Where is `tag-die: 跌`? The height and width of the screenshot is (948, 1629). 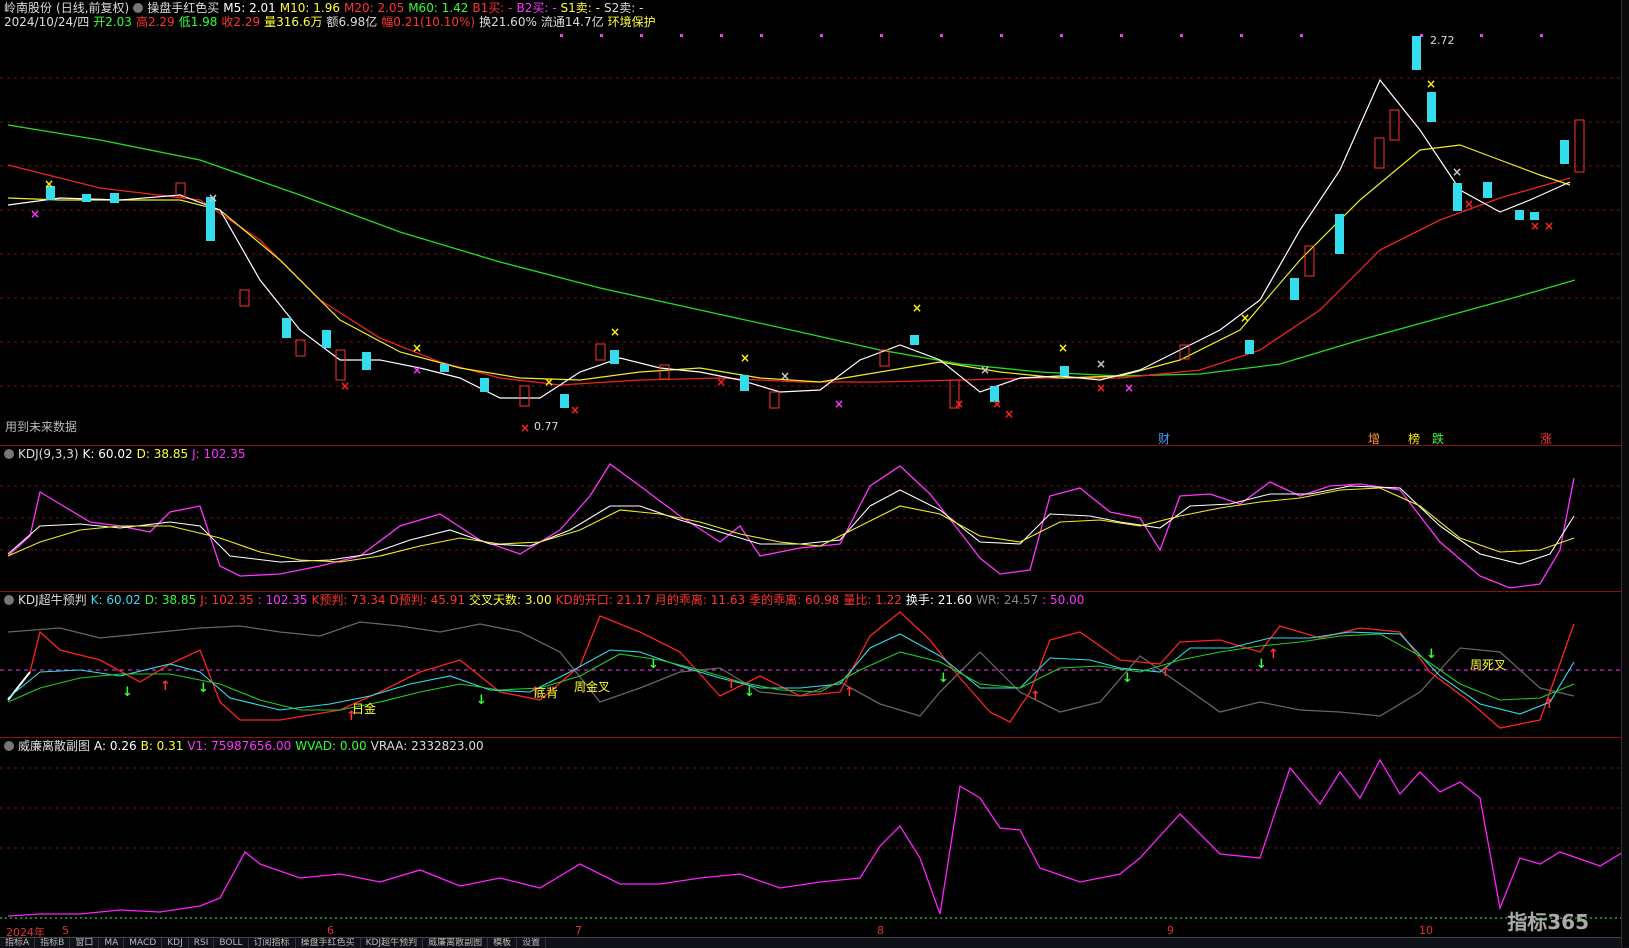
tag-die: 跌 is located at coordinates (1438, 438).